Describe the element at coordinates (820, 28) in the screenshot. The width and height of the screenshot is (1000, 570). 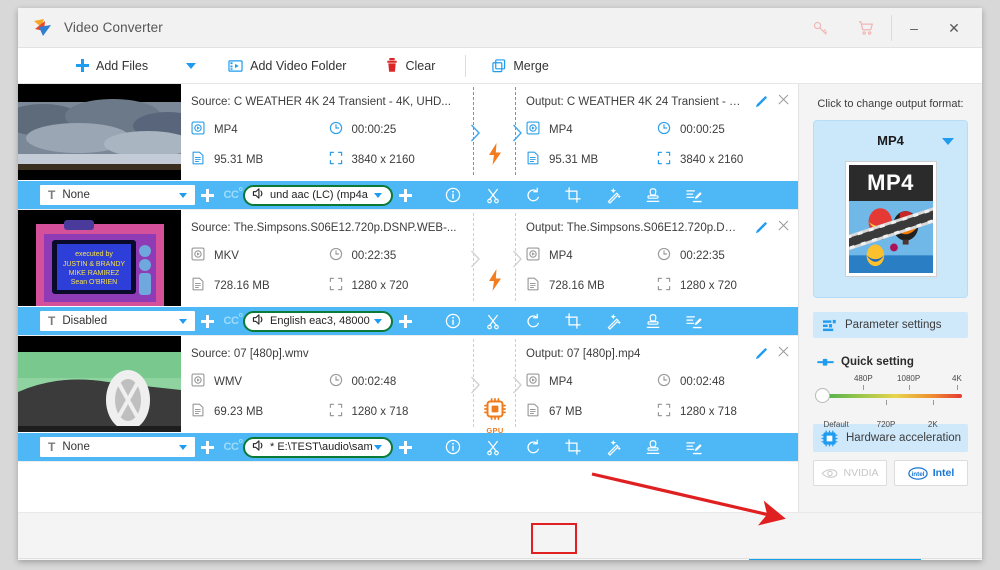
I see `key-icon` at that location.